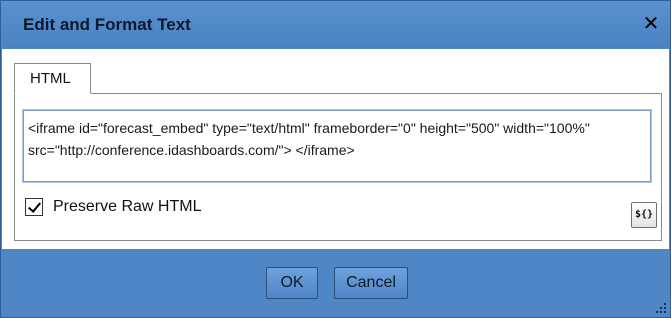 The width and height of the screenshot is (671, 318). What do you see at coordinates (127, 207) in the screenshot?
I see `preserve-raw-html-label: Preserve Raw HTML` at bounding box center [127, 207].